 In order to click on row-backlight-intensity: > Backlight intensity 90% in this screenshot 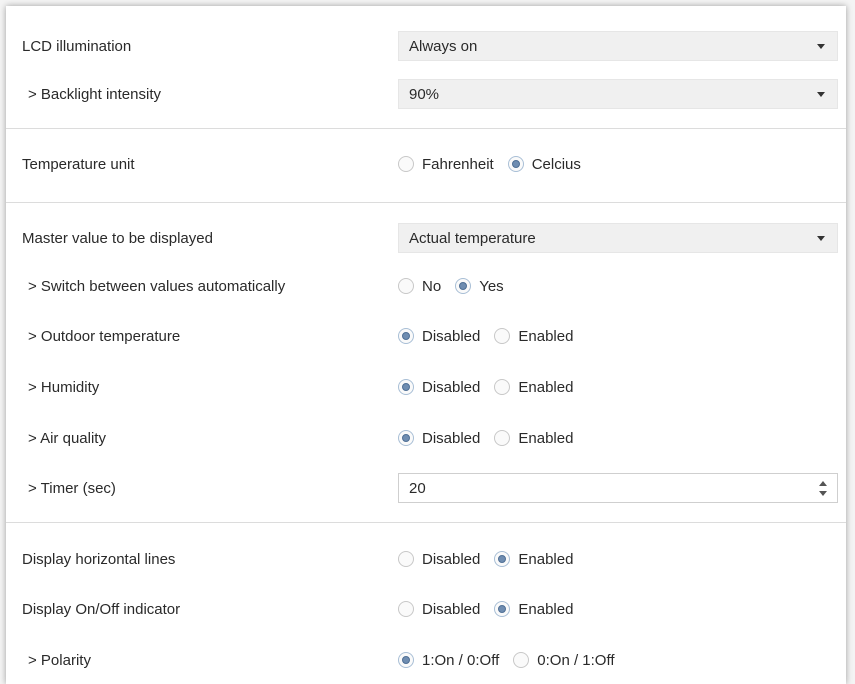, I will do `click(426, 94)`.